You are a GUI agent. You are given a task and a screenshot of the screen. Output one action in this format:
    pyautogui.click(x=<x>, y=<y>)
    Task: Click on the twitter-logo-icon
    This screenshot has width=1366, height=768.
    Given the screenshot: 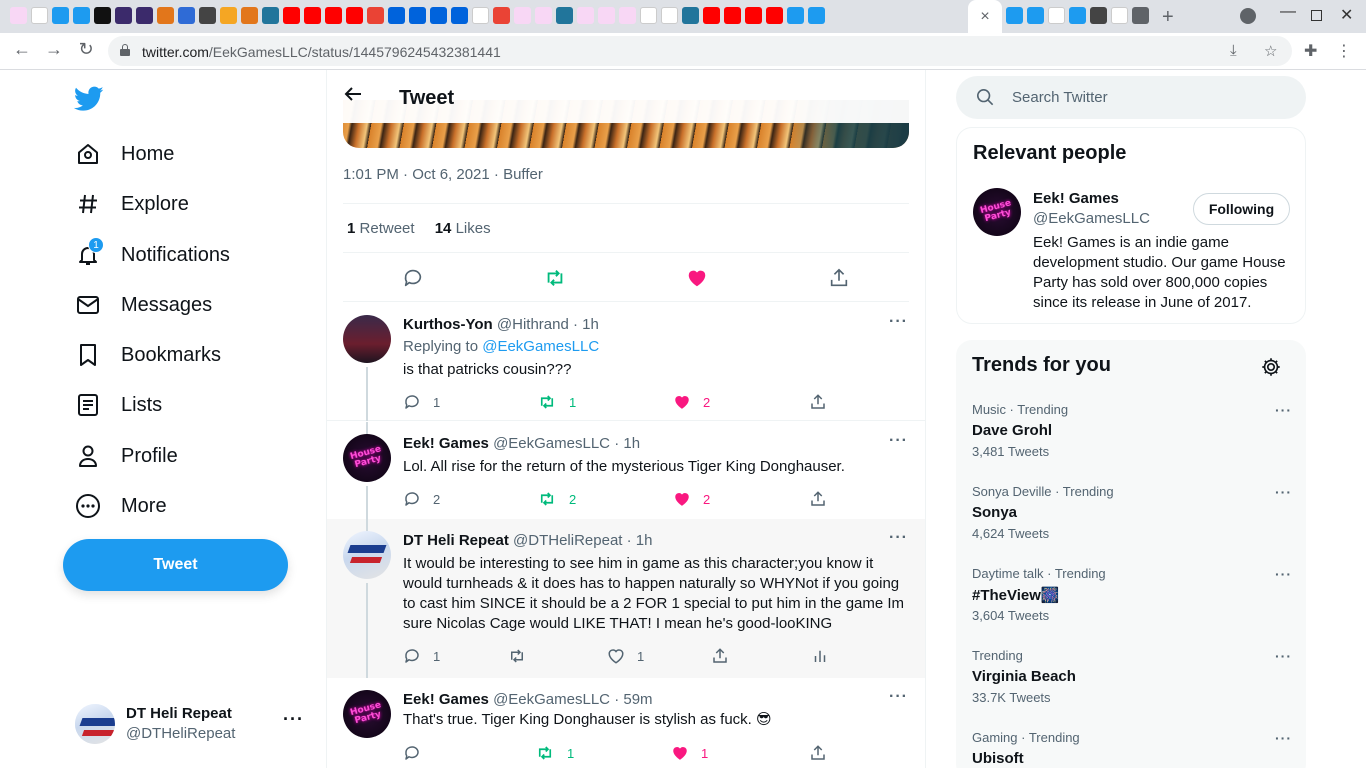 What is the action you would take?
    pyautogui.click(x=89, y=99)
    